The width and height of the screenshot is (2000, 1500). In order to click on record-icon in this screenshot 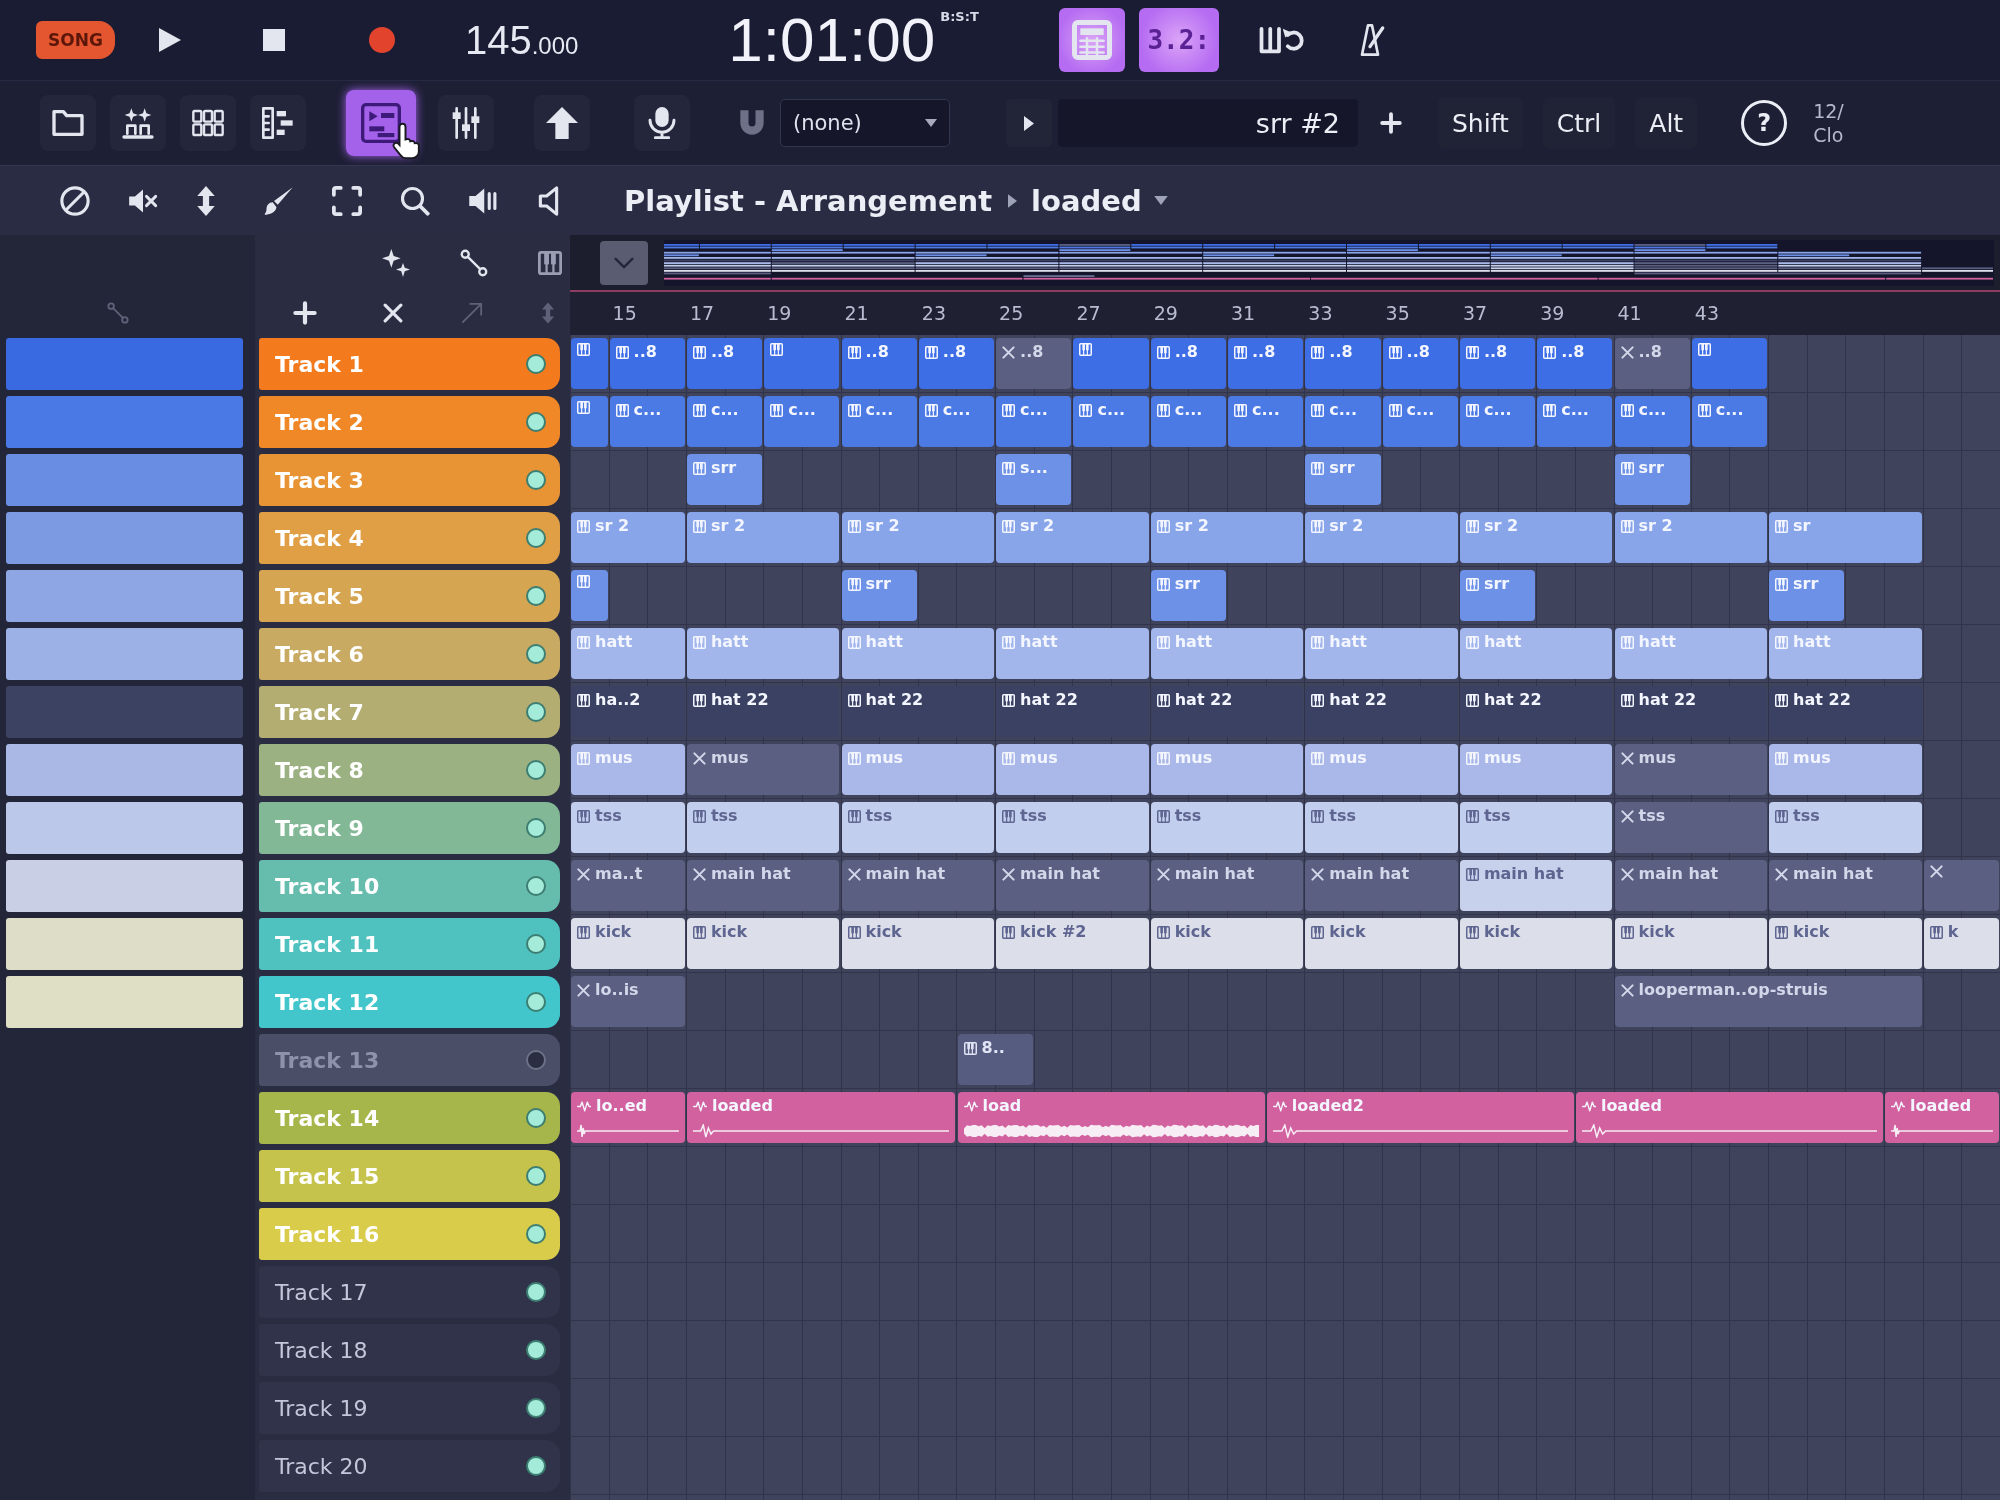, I will do `click(381, 40)`.